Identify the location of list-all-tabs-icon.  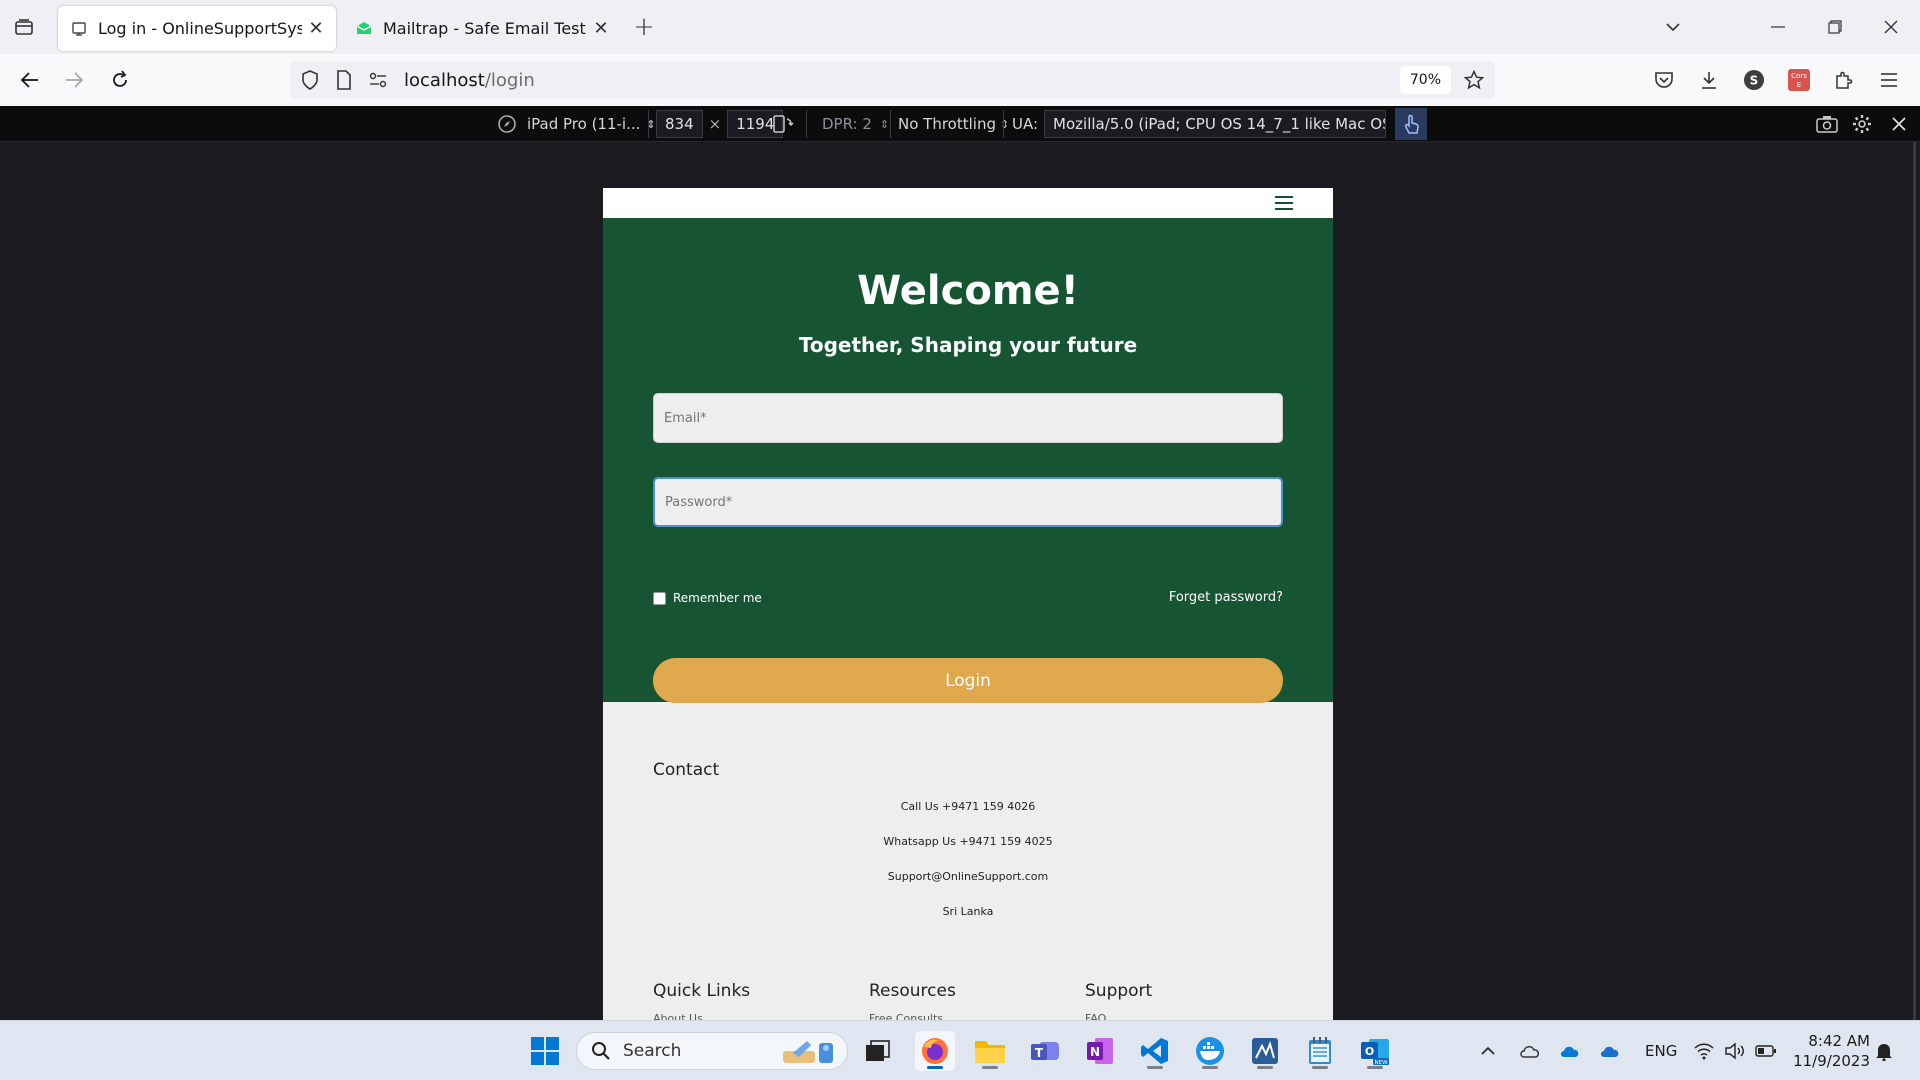
(24, 27).